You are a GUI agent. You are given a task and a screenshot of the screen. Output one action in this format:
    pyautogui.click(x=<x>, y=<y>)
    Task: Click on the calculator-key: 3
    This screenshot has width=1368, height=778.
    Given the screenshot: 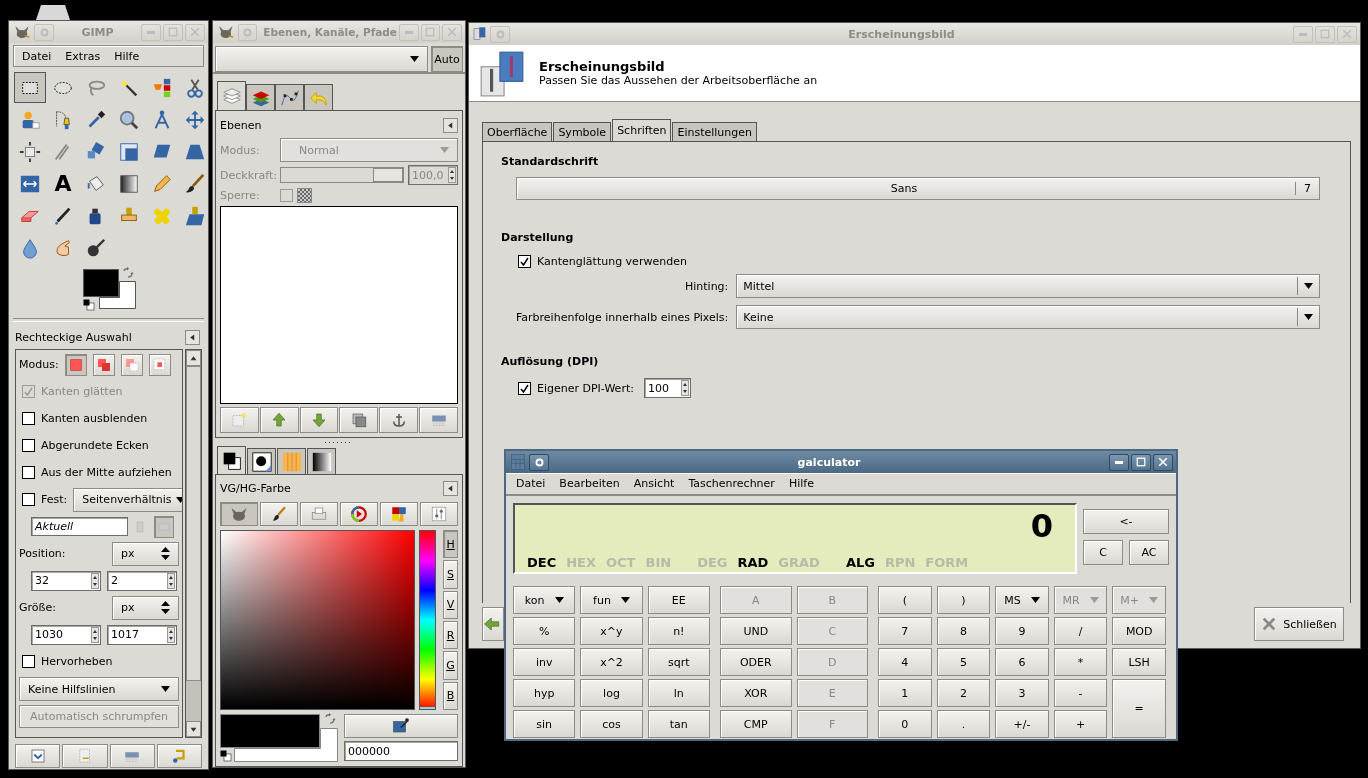 What is the action you would take?
    pyautogui.click(x=1022, y=693)
    